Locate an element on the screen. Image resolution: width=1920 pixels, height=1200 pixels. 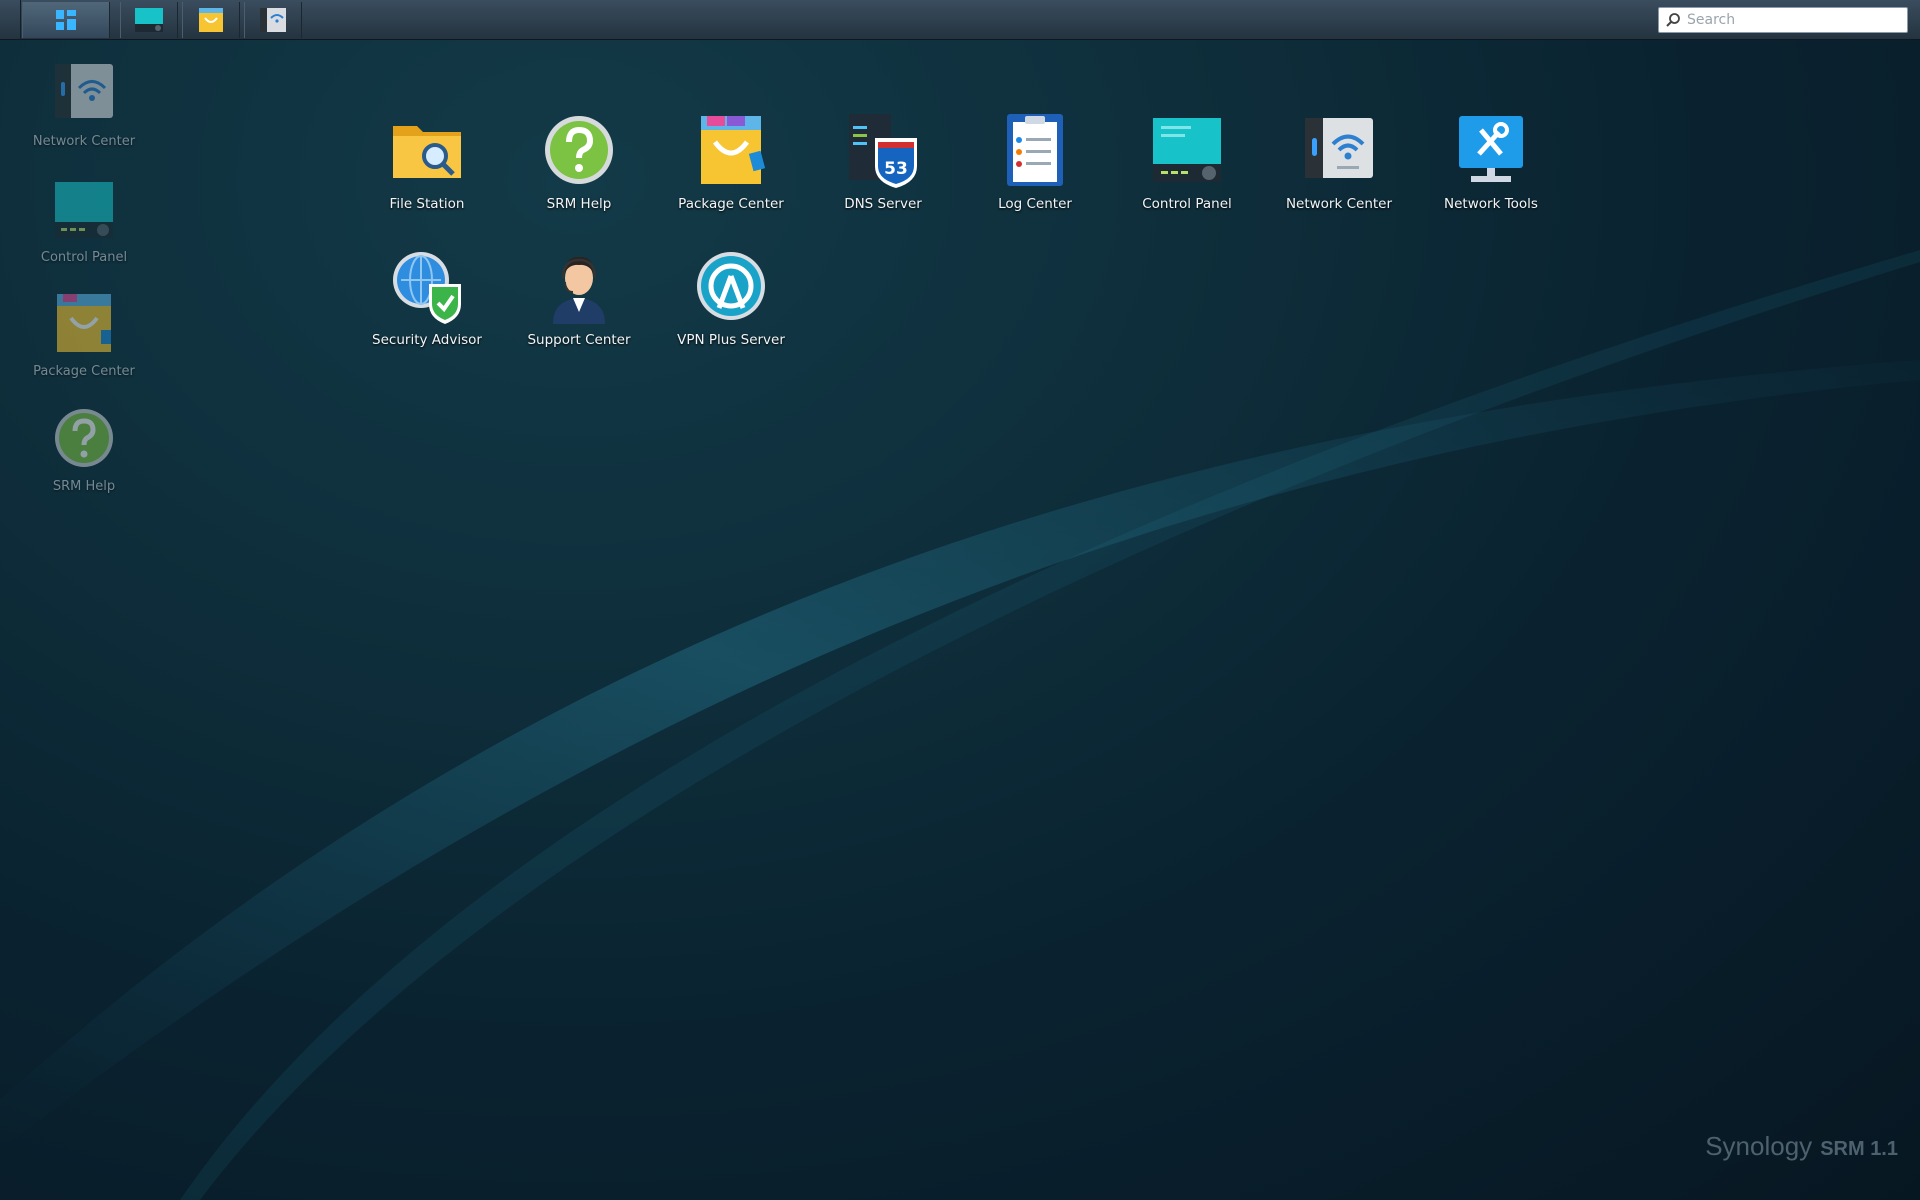
app-srm-help: SRM Help is located at coordinates (579, 162).